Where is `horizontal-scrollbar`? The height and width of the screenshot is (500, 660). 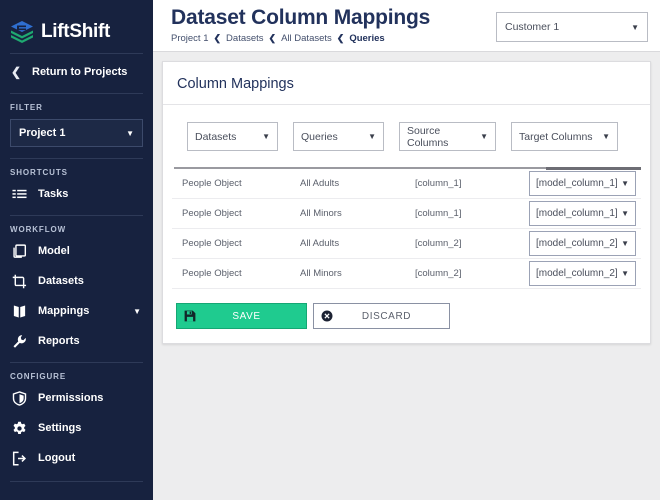
horizontal-scrollbar is located at coordinates (593, 168).